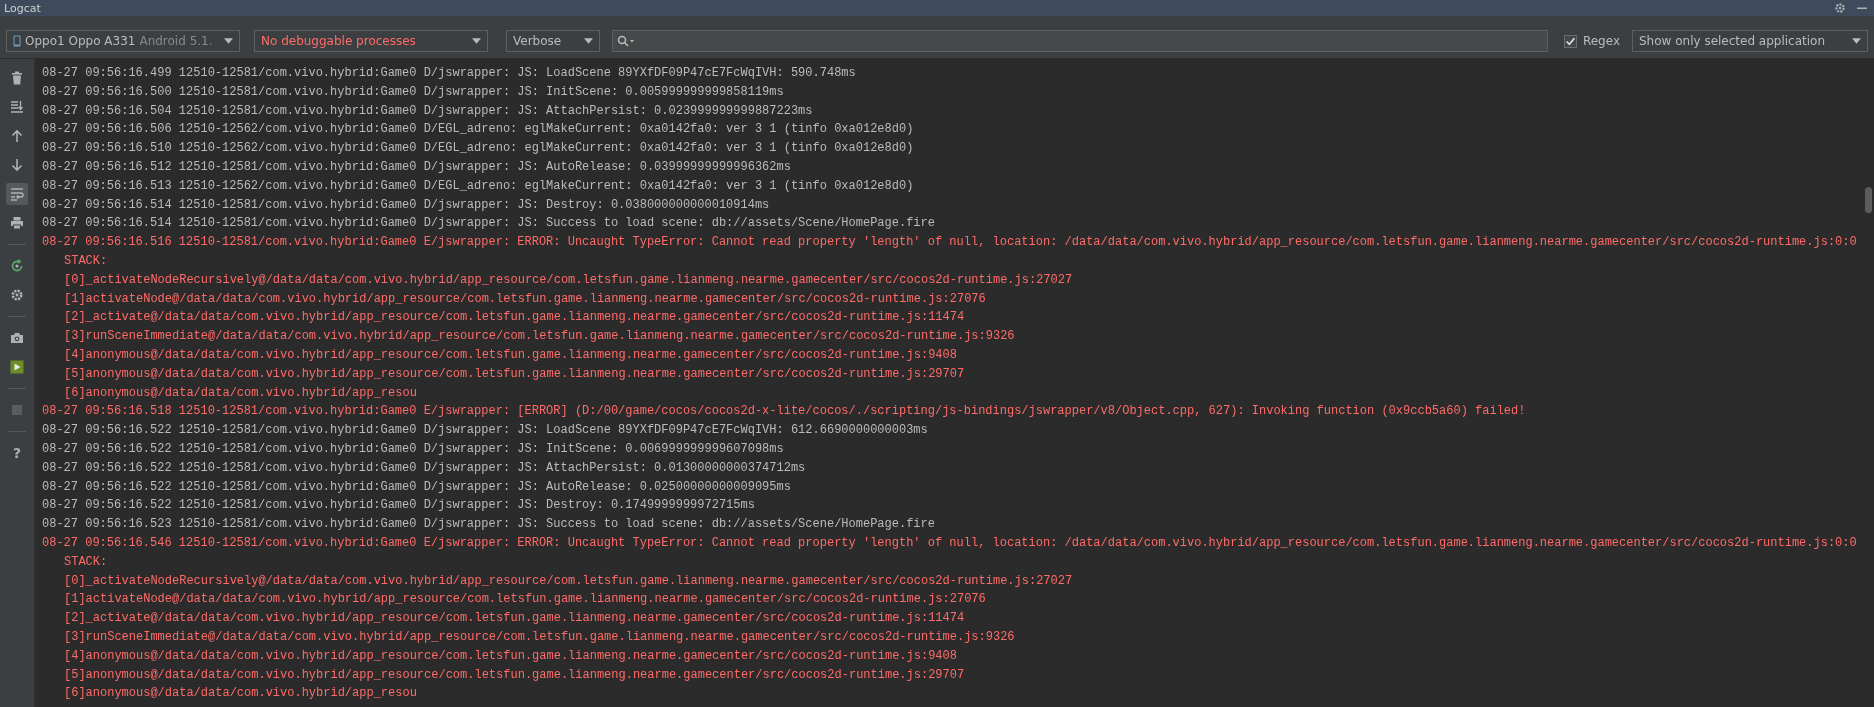  I want to click on log-line: 08-27 09:56:16.500 12510-12581/com.vivo.hybrid:Game0 D/jswrapper: JS: InitScene: 0.005999999999858119ms, so click(413, 92).